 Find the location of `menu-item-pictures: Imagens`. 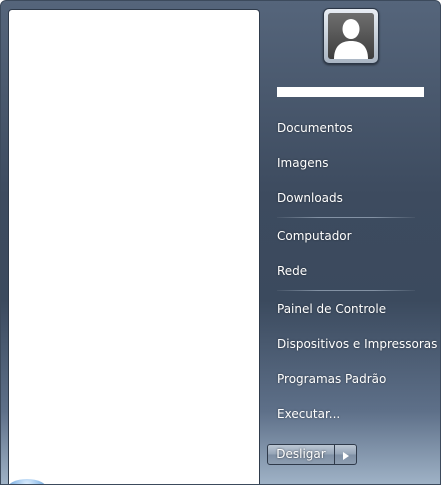

menu-item-pictures: Imagens is located at coordinates (352, 163).